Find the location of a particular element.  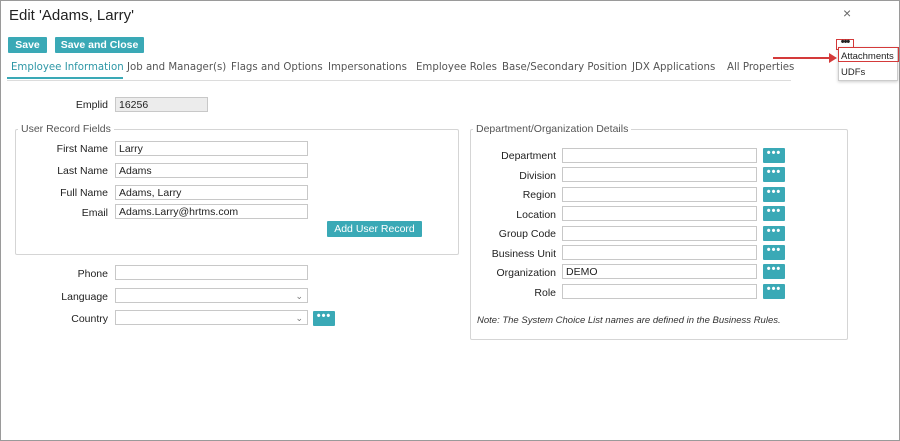

division-label: Division is located at coordinates (537, 176).